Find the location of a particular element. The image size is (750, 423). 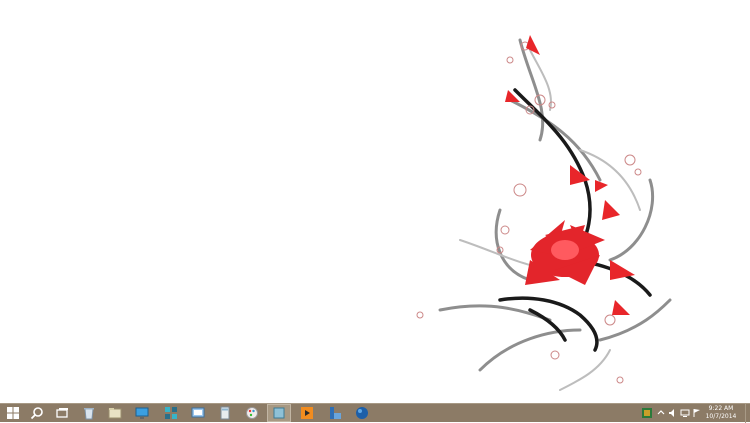

taskbar-media-player is located at coordinates (307, 413).